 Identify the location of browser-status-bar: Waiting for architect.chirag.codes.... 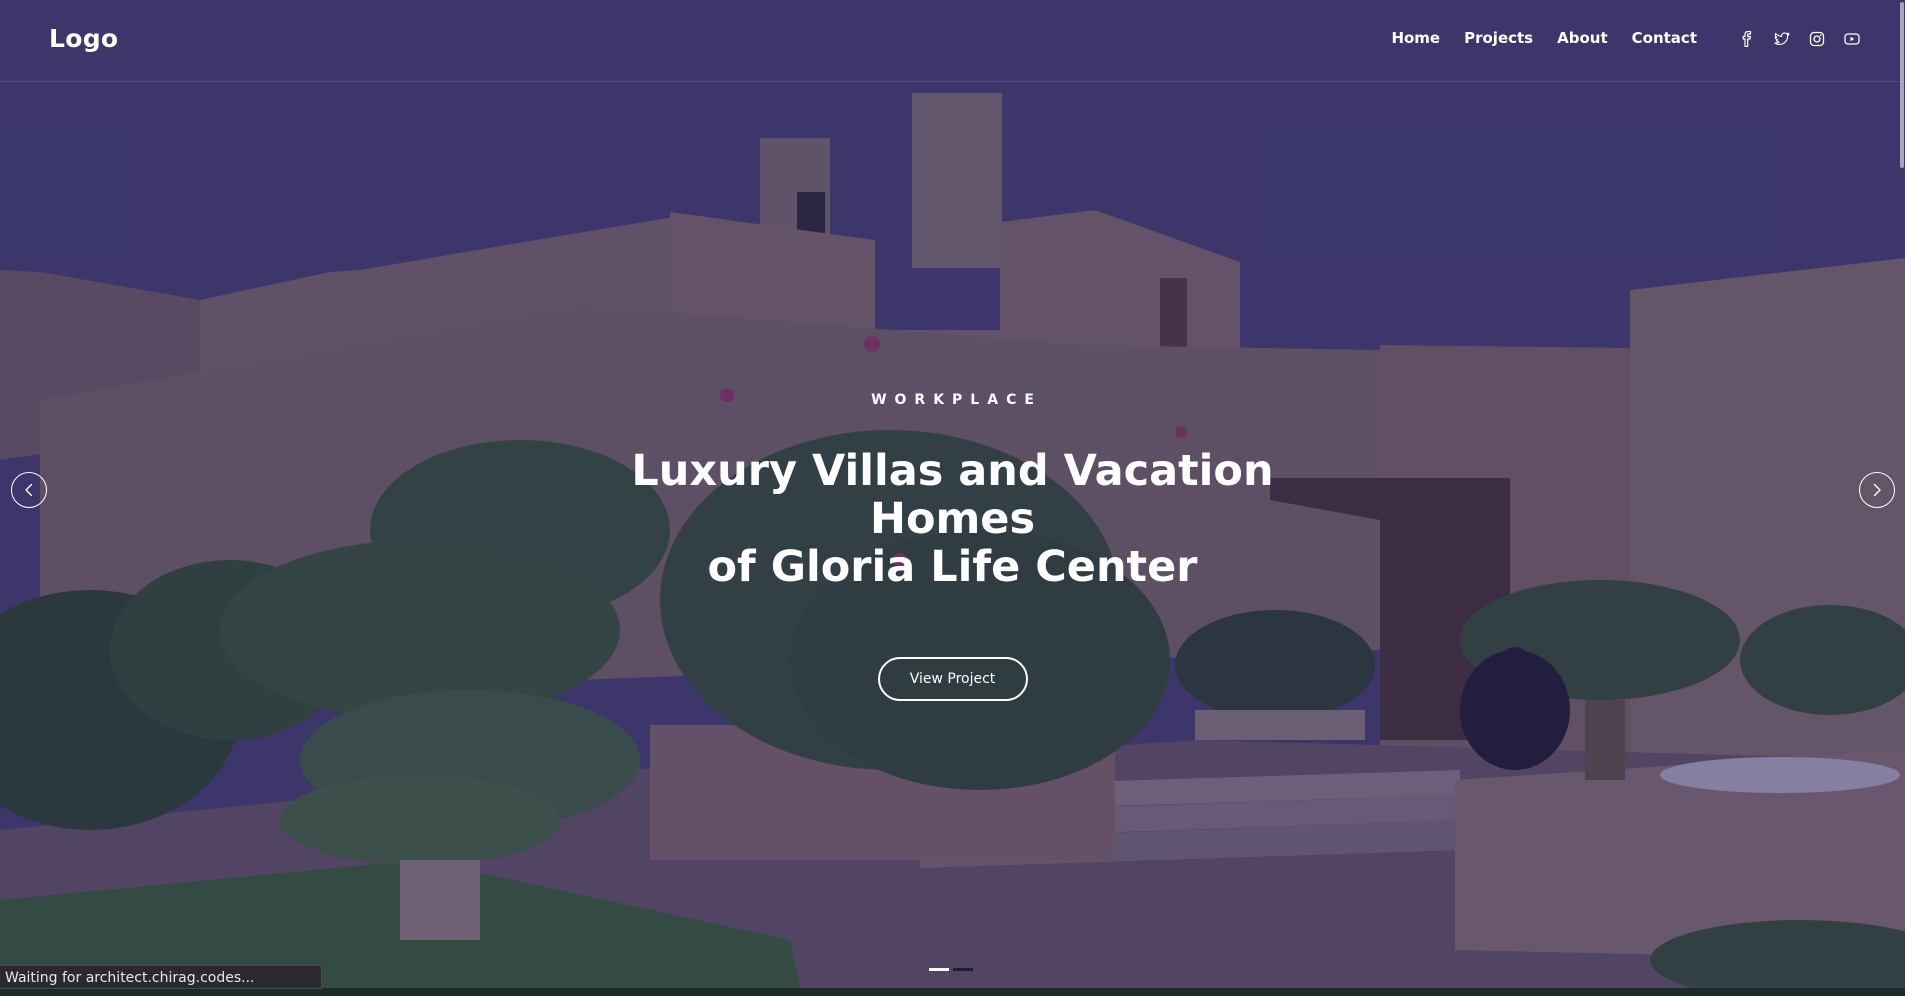
(161, 977).